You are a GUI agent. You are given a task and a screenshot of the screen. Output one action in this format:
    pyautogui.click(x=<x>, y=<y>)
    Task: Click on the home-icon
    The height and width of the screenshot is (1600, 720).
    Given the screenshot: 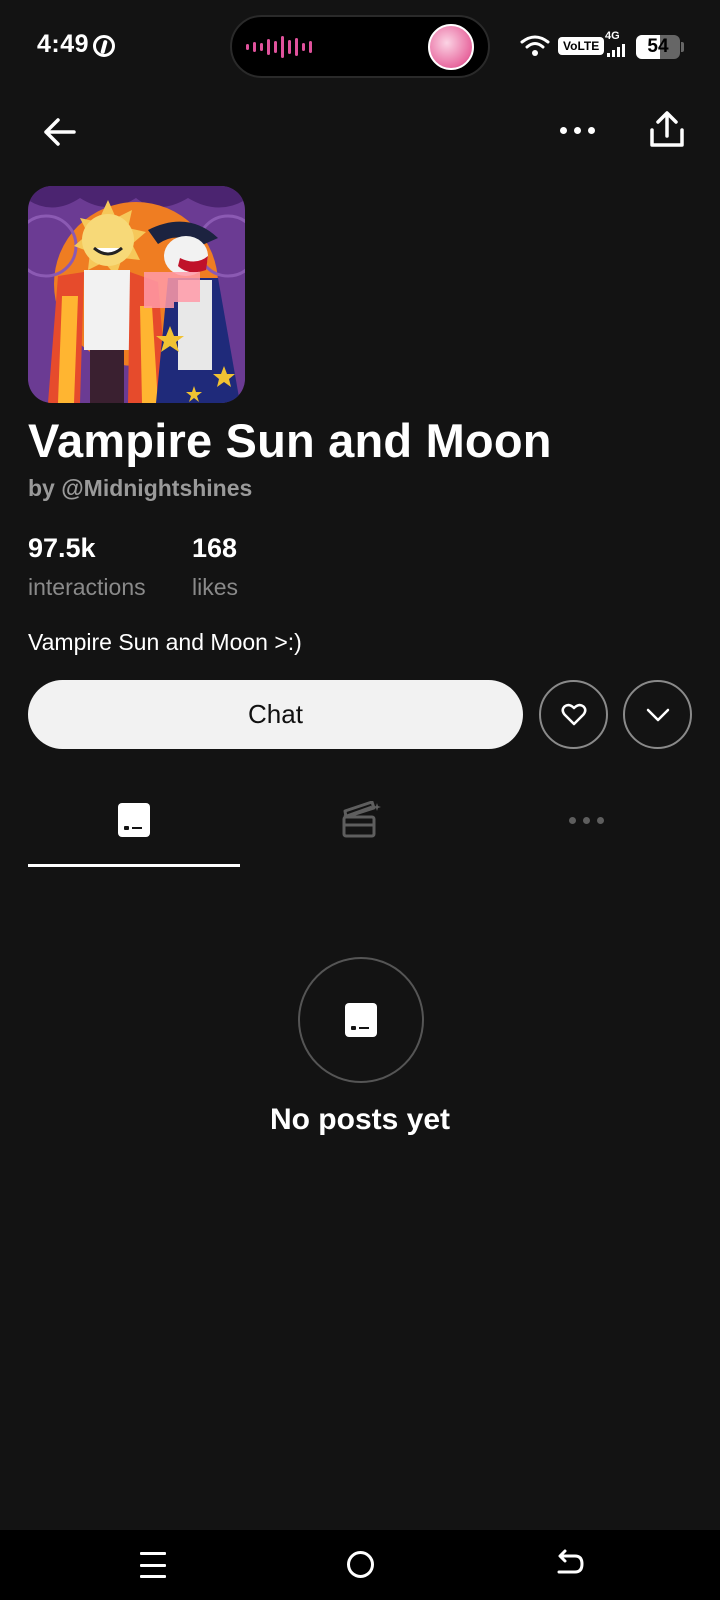 What is the action you would take?
    pyautogui.click(x=360, y=1564)
    